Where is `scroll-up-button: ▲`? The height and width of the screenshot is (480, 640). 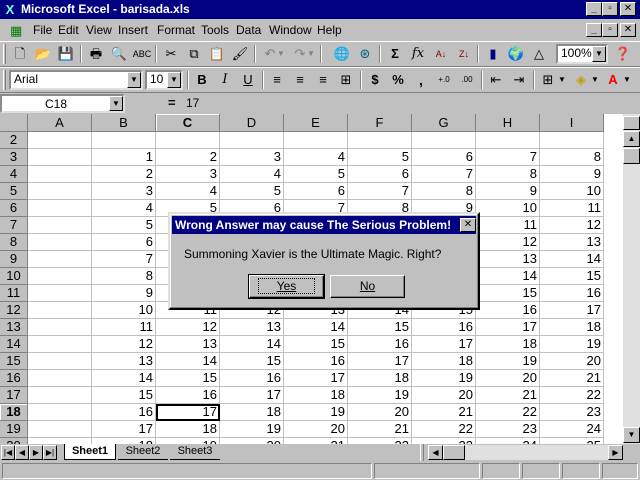
scroll-up-button: ▲ is located at coordinates (631, 139).